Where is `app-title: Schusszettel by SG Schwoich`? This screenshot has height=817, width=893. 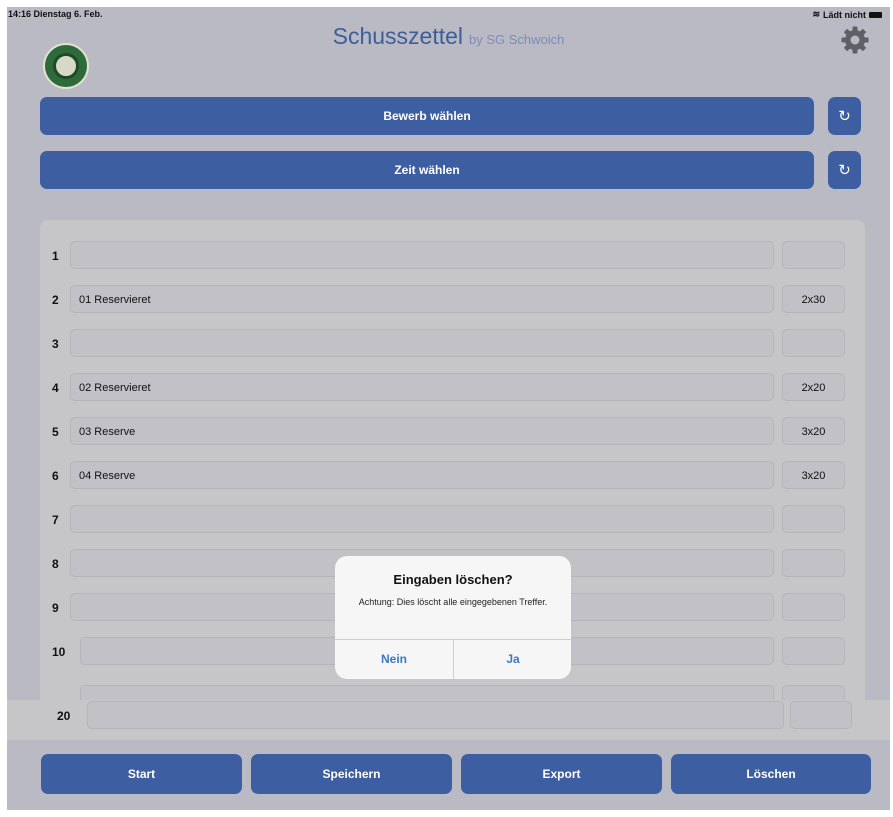 app-title: Schusszettel by SG Schwoich is located at coordinates (448, 36).